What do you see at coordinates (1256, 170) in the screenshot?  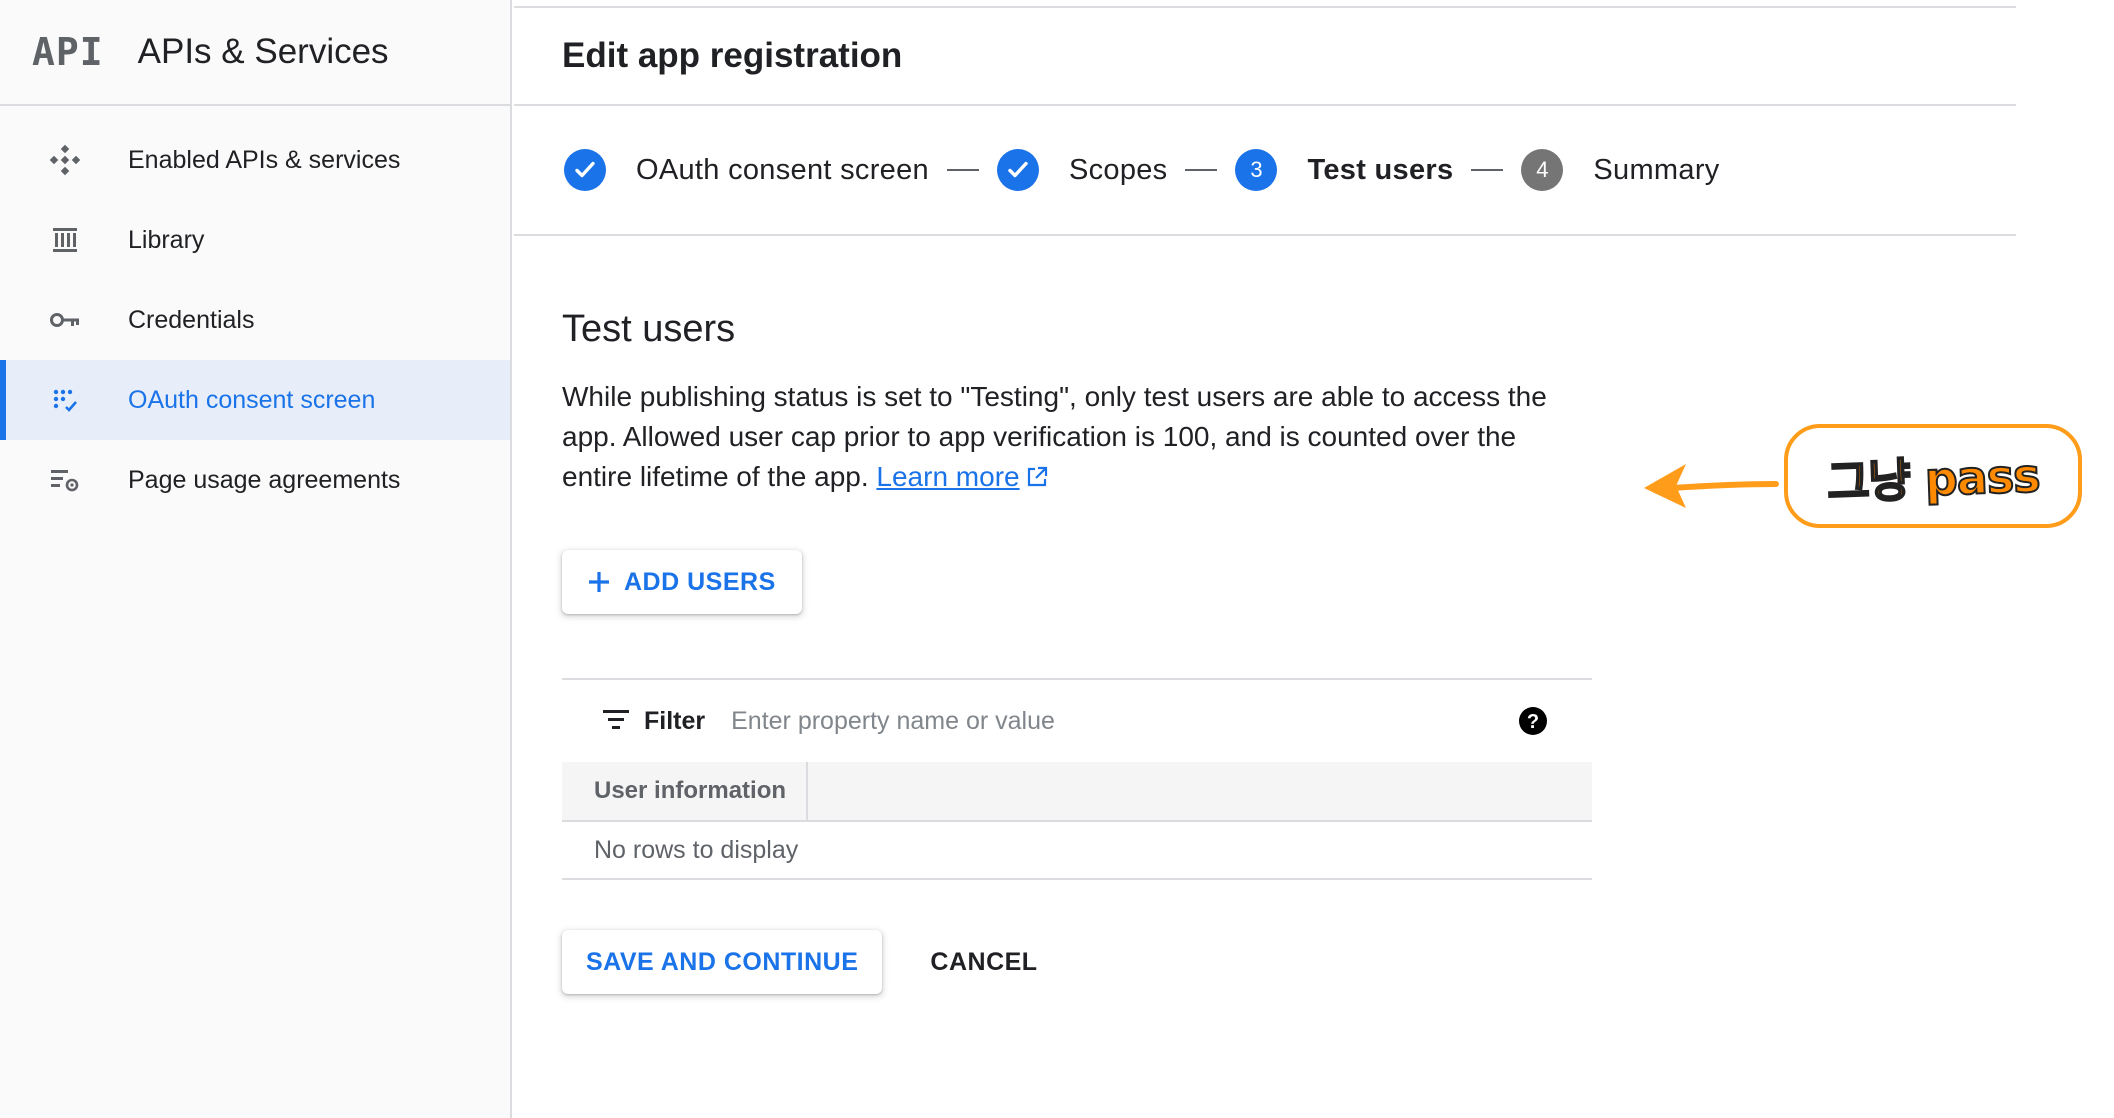 I see `step-number-badge: 3` at bounding box center [1256, 170].